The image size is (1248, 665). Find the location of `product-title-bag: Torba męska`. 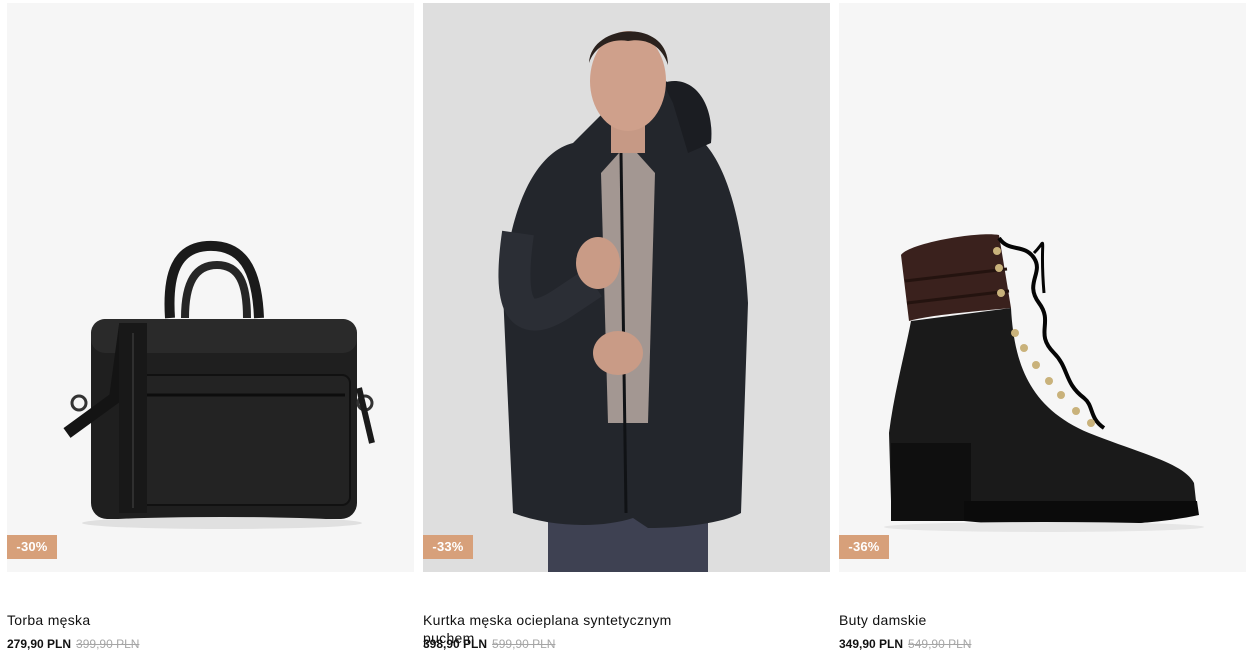

product-title-bag: Torba męska is located at coordinates (157, 620).